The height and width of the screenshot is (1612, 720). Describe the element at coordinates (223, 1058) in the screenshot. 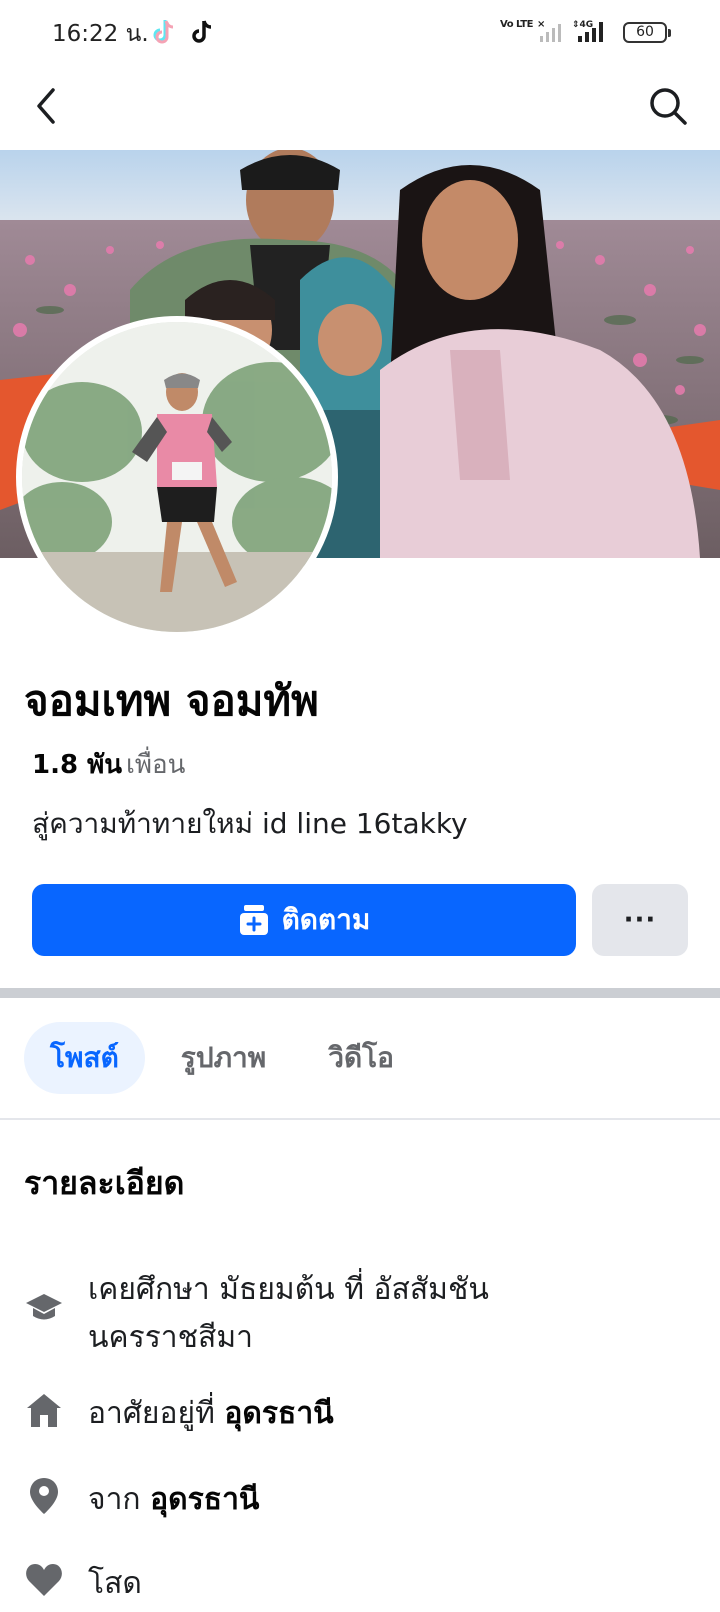

I see `tab-photos: รูปภาพ` at that location.